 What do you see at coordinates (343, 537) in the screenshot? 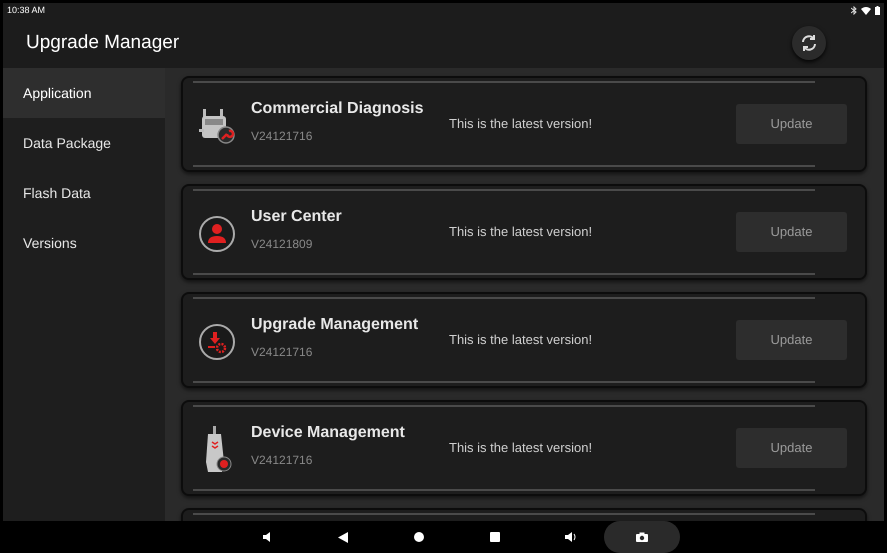
I see `back-icon` at bounding box center [343, 537].